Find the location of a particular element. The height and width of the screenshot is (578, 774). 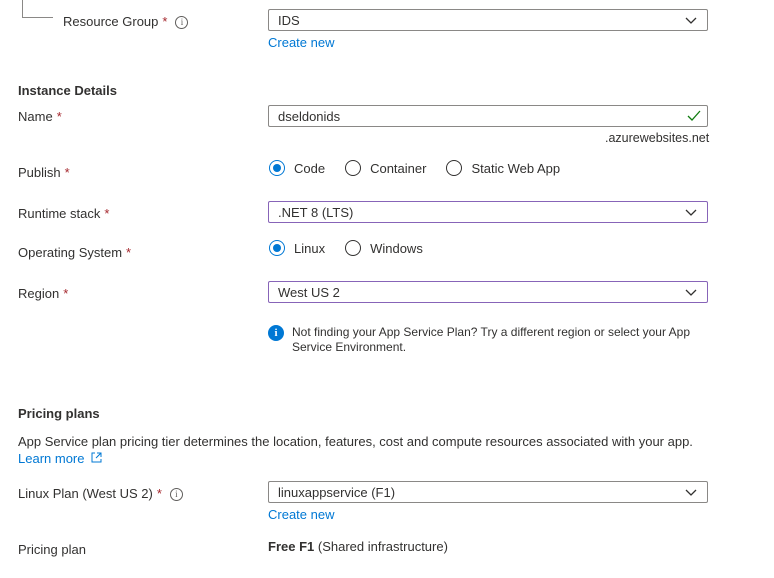

pricing-plans-title: Pricing plans is located at coordinates (59, 413).